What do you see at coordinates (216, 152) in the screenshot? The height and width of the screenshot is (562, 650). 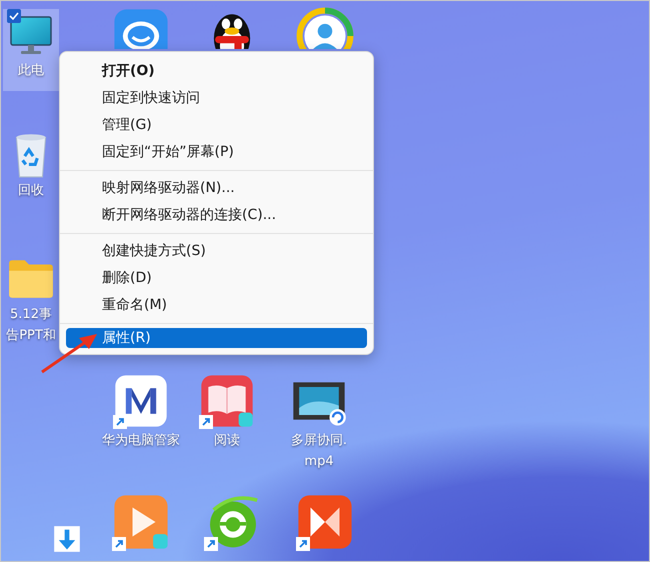 I see `menu-item: 固定到“开始”屏幕(P)` at bounding box center [216, 152].